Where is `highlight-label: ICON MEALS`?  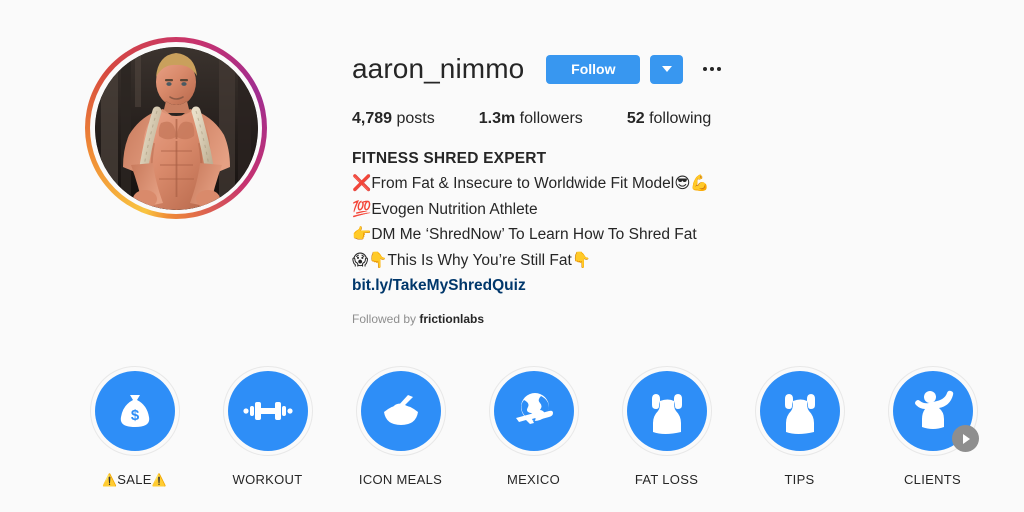 highlight-label: ICON MEALS is located at coordinates (400, 479).